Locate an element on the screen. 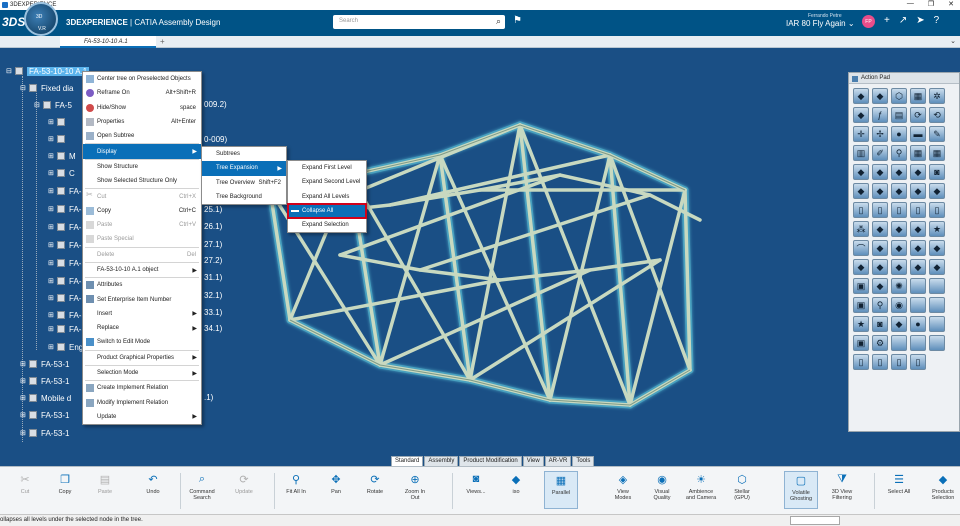  chart-icon: ▥ is located at coordinates (861, 153).